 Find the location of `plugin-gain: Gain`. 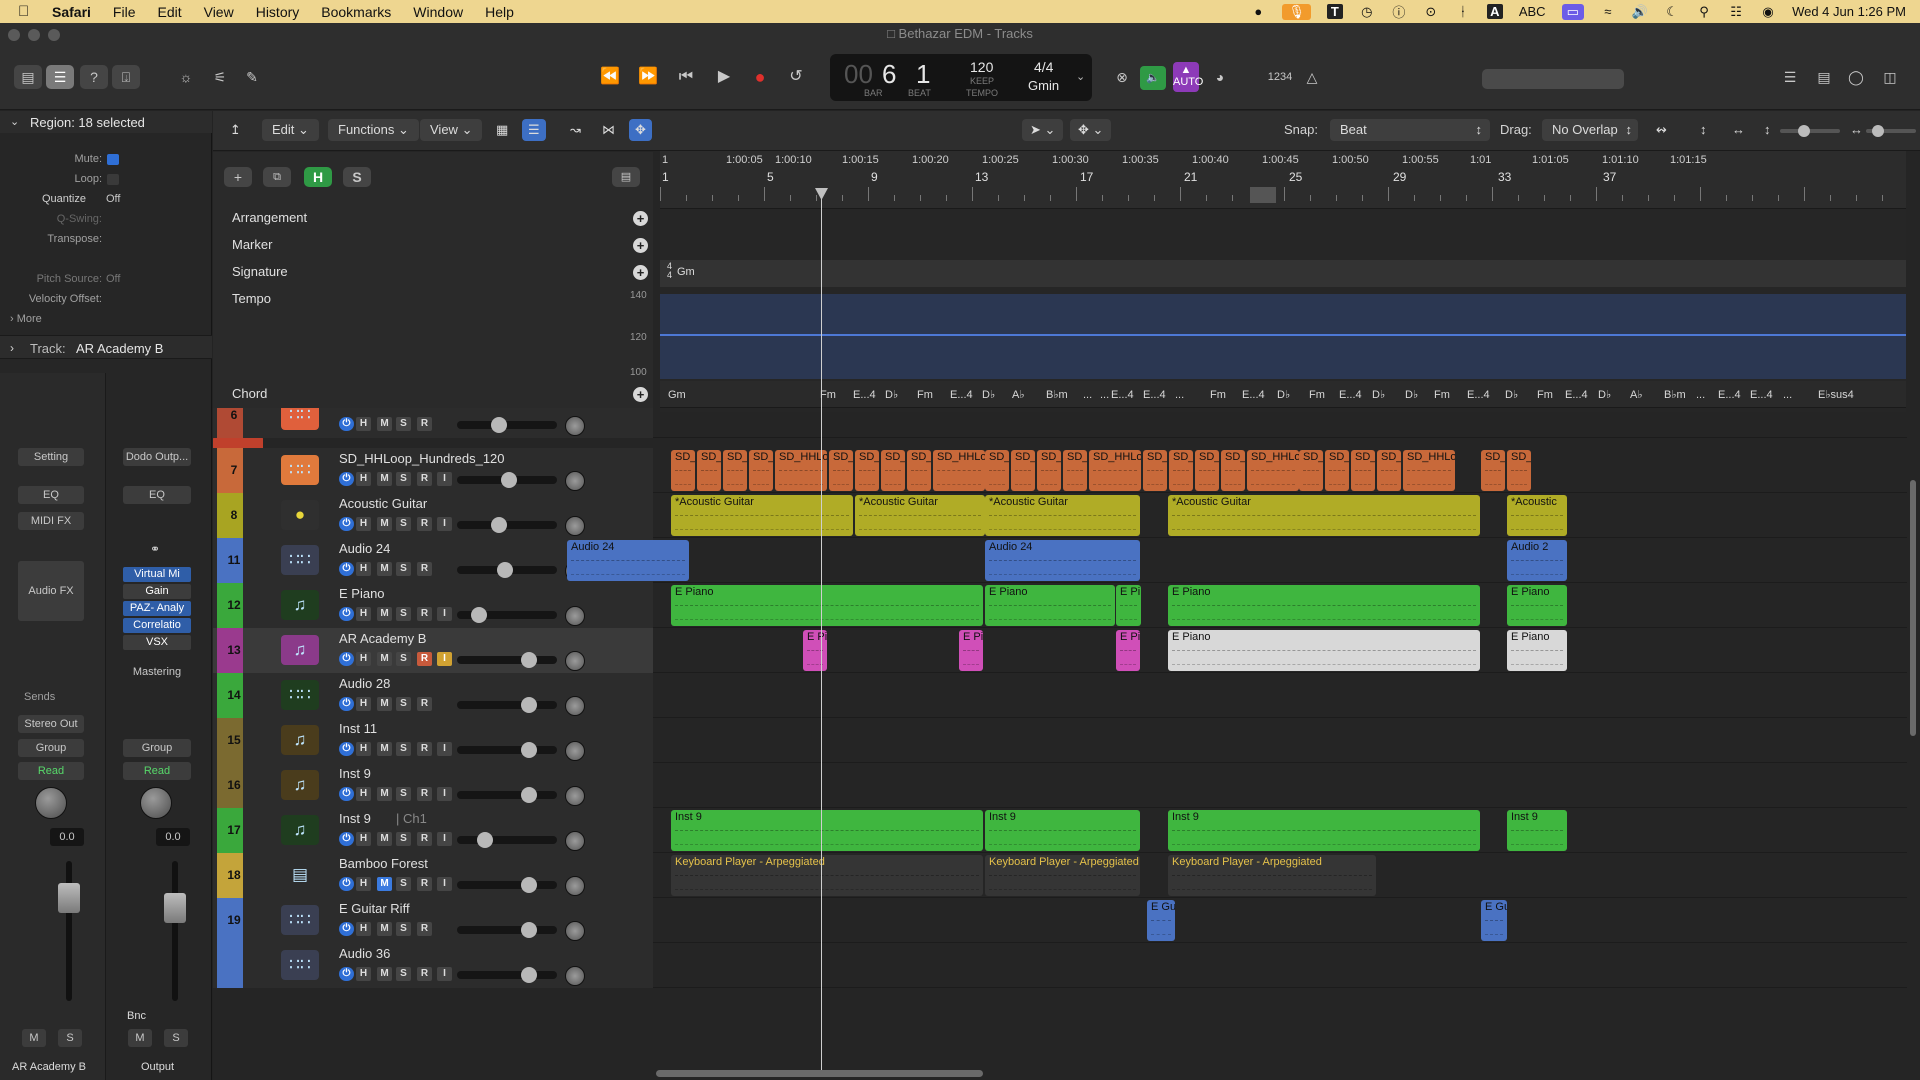

plugin-gain: Gain is located at coordinates (157, 591).